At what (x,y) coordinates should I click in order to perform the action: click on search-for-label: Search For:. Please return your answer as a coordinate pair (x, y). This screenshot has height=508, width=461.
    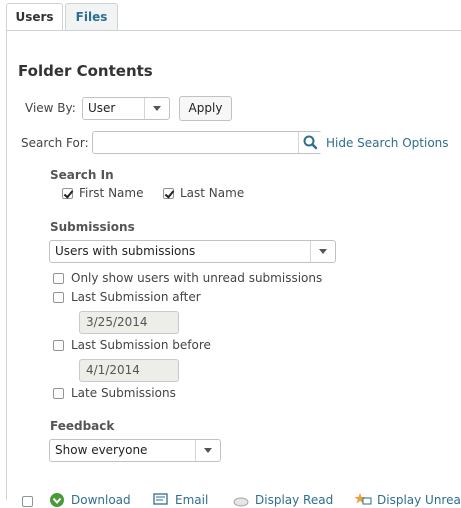
    Looking at the image, I should click on (55, 143).